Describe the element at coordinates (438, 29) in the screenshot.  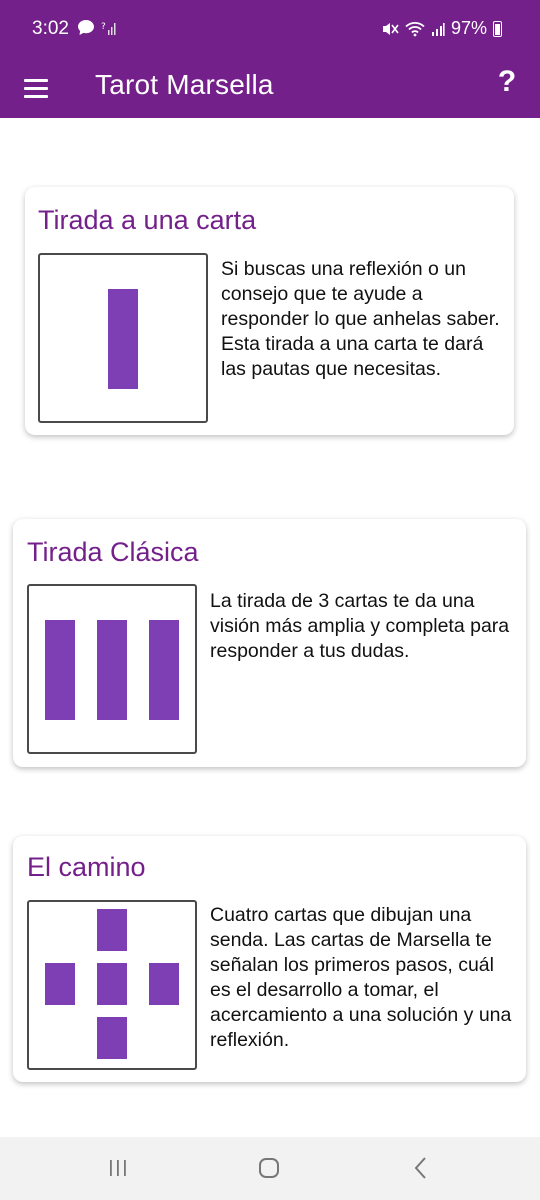
I see `signal-icon` at that location.